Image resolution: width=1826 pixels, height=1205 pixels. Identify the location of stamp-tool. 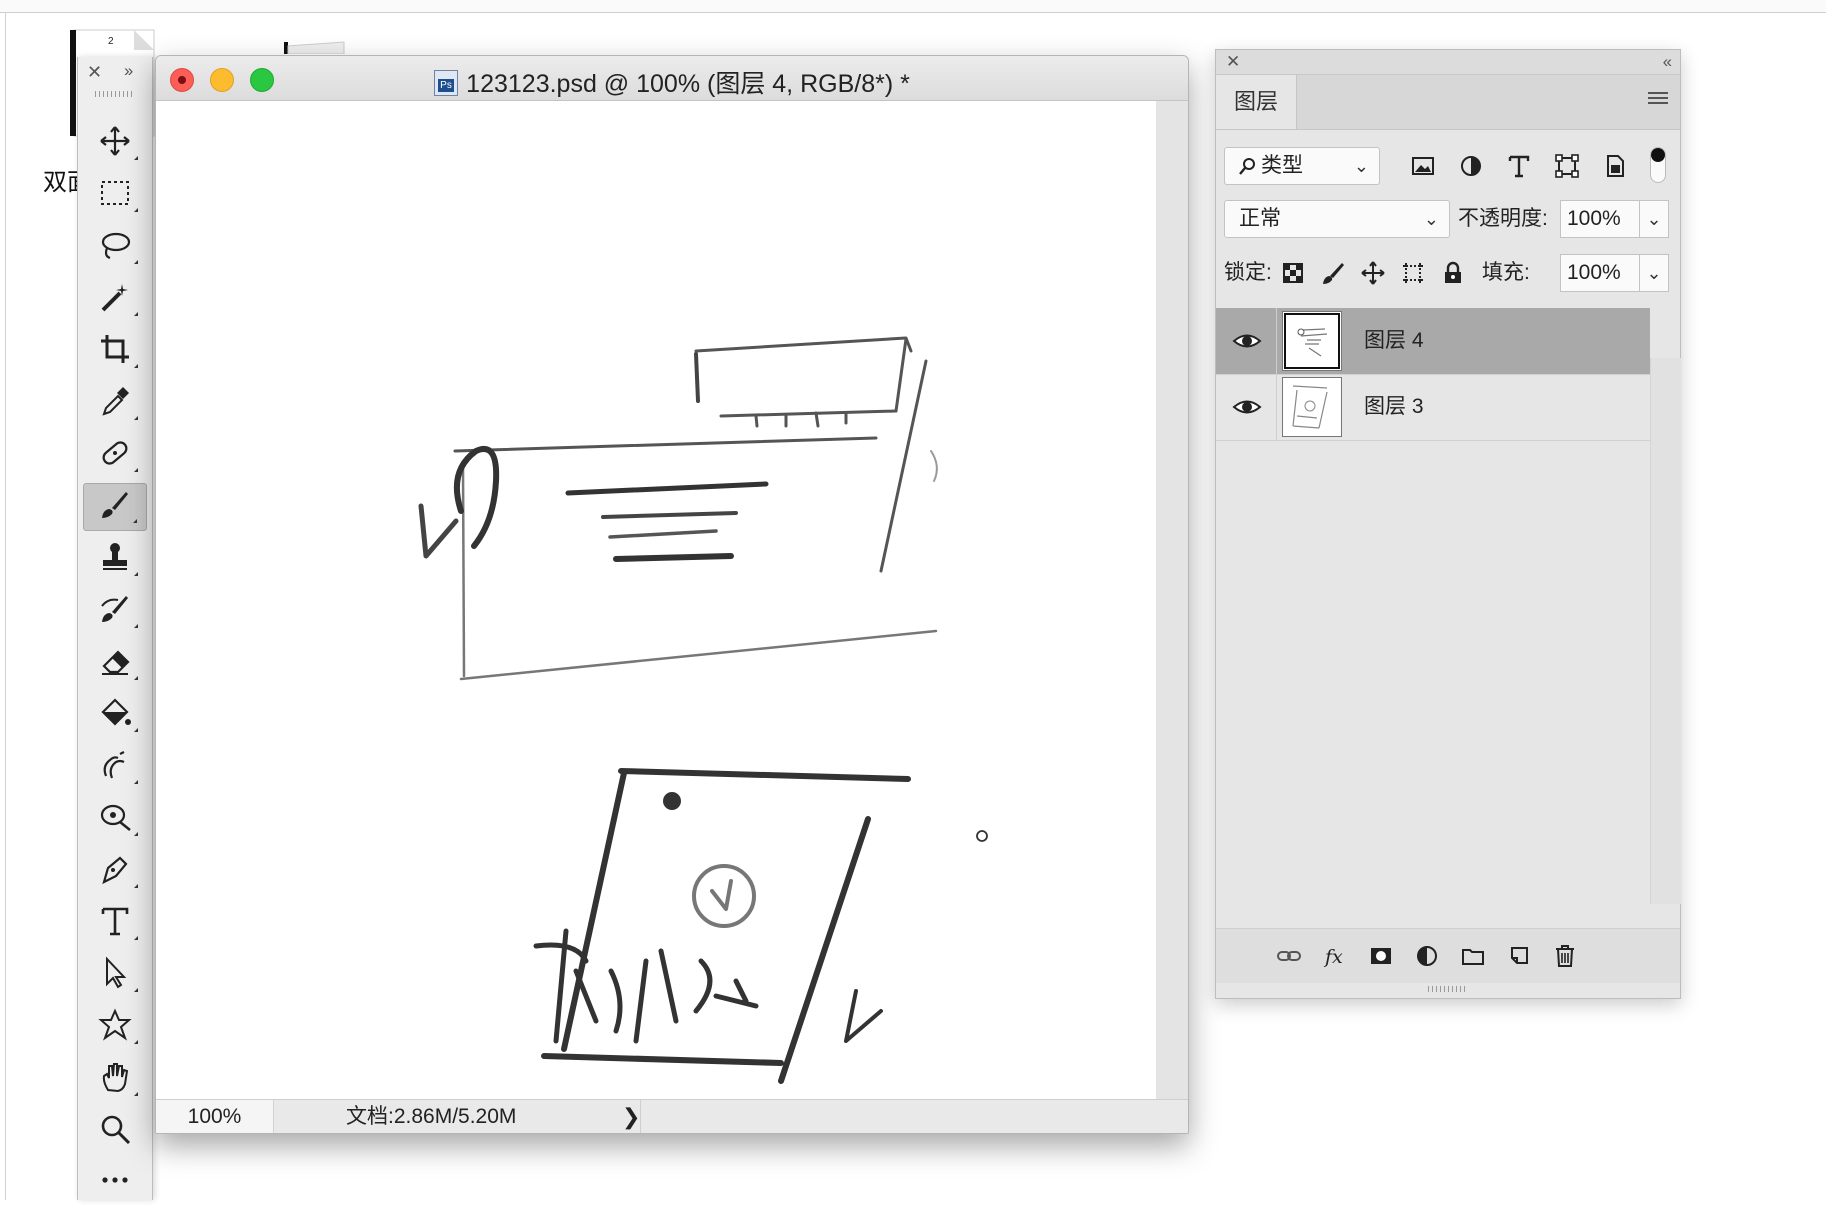
(115, 559).